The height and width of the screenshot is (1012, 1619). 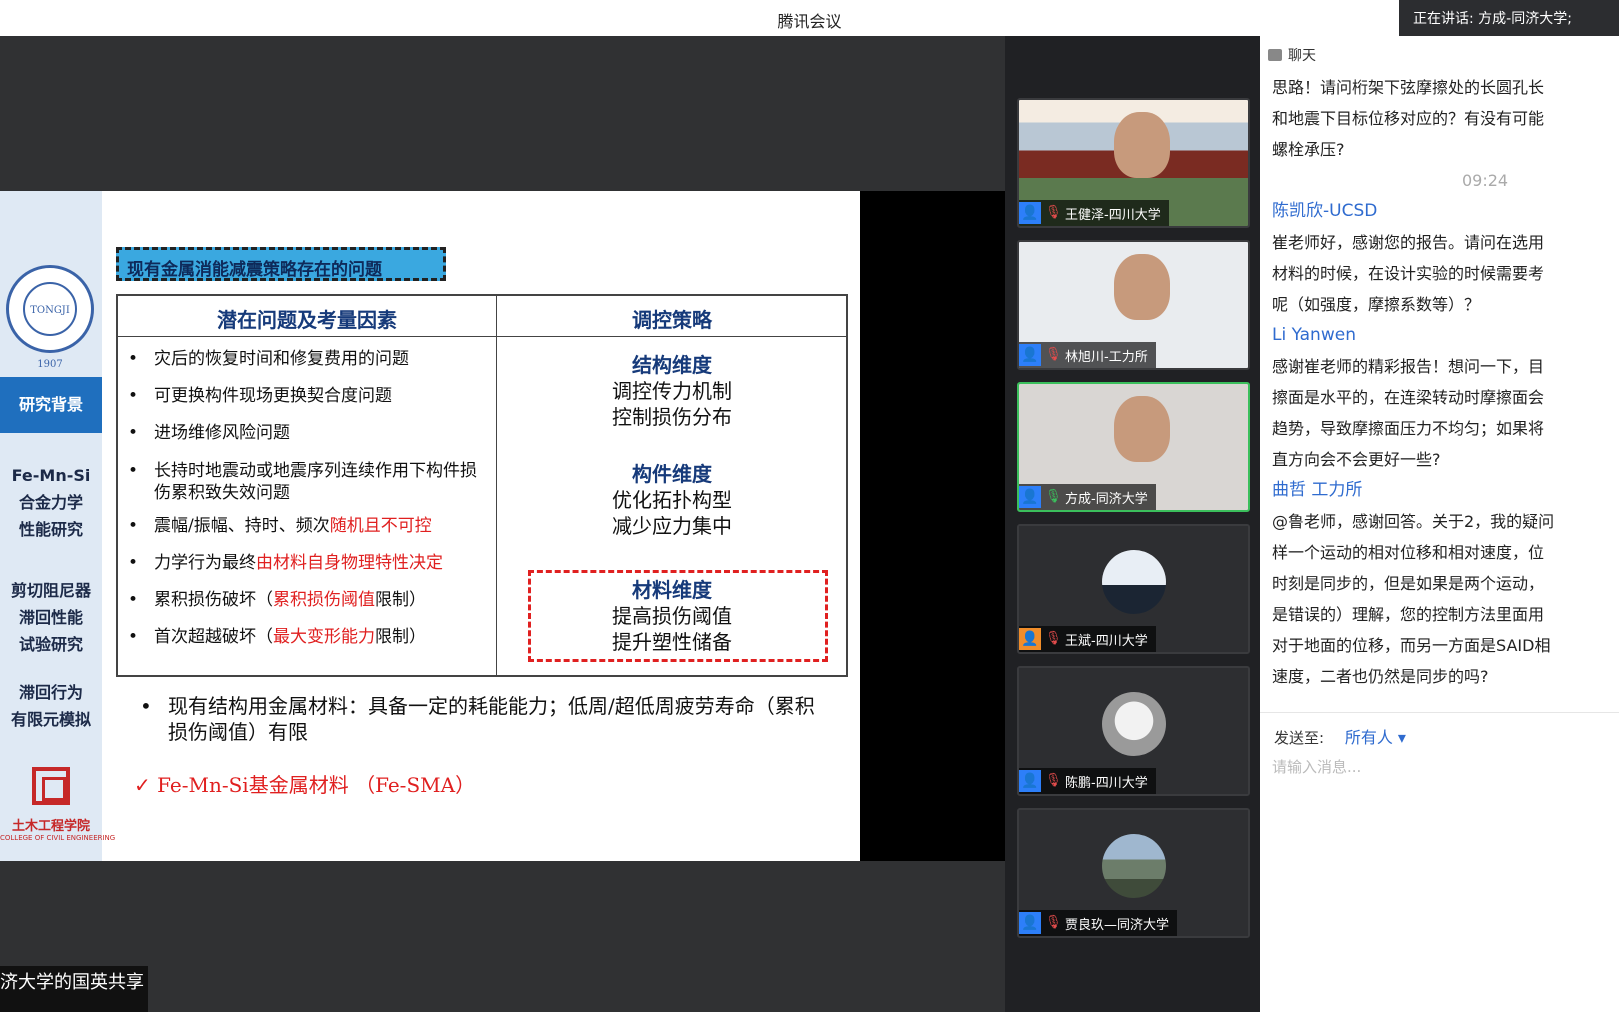 What do you see at coordinates (1340, 736) in the screenshot?
I see `send-to-row: 发送至: 所有人 ▾` at bounding box center [1340, 736].